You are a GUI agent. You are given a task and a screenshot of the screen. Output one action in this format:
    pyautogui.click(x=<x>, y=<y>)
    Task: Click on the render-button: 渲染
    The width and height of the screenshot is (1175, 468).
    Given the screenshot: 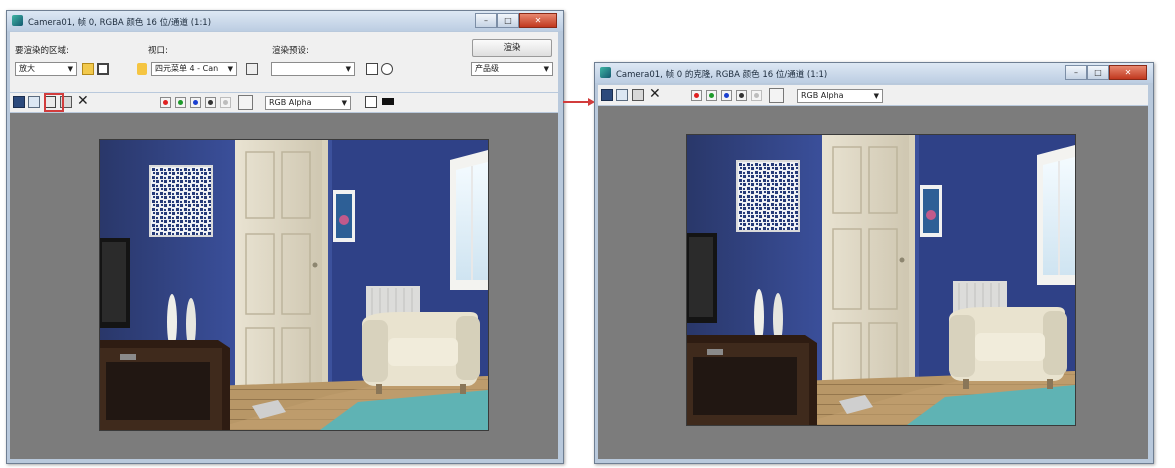 What is the action you would take?
    pyautogui.click(x=512, y=48)
    